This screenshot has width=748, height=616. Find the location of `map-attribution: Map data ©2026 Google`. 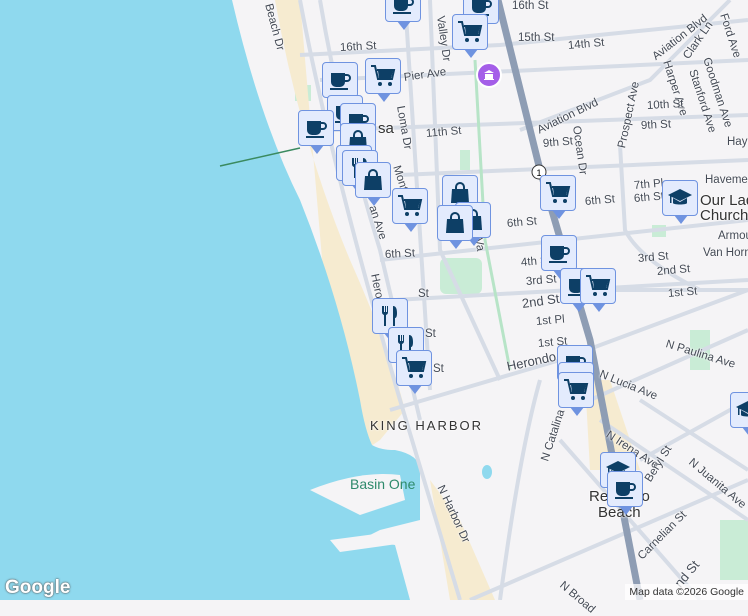

map-attribution: Map data ©2026 Google is located at coordinates (686, 592).